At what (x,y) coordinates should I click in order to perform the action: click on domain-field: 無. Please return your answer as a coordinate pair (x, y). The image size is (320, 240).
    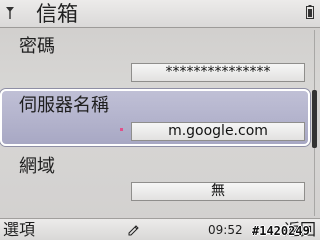
    Looking at the image, I should click on (218, 191).